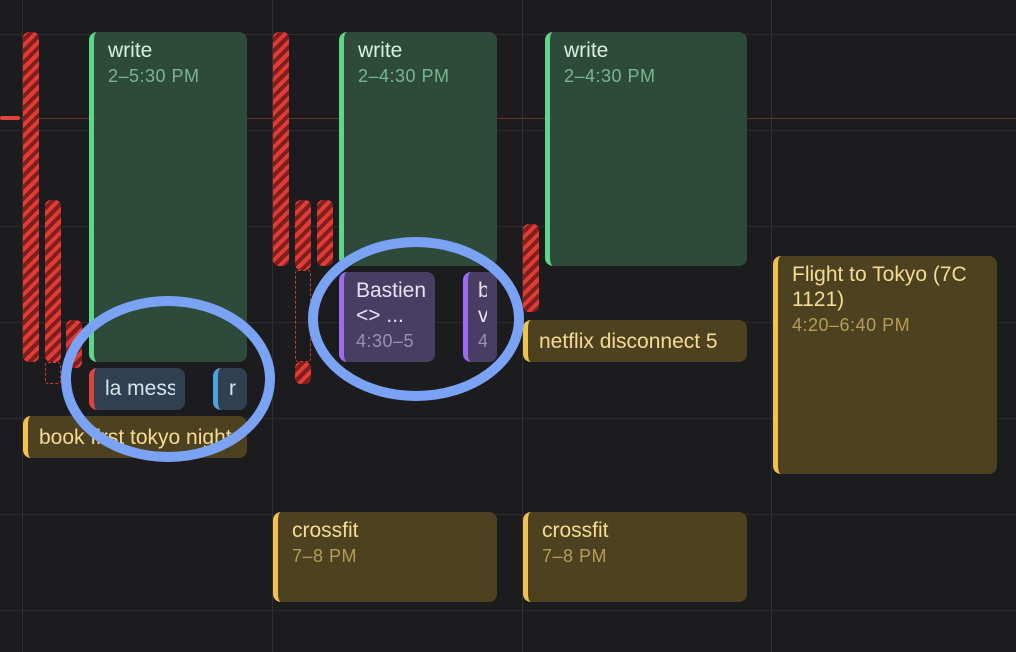 The width and height of the screenshot is (1016, 652). I want to click on day-divider, so click(771, 326).